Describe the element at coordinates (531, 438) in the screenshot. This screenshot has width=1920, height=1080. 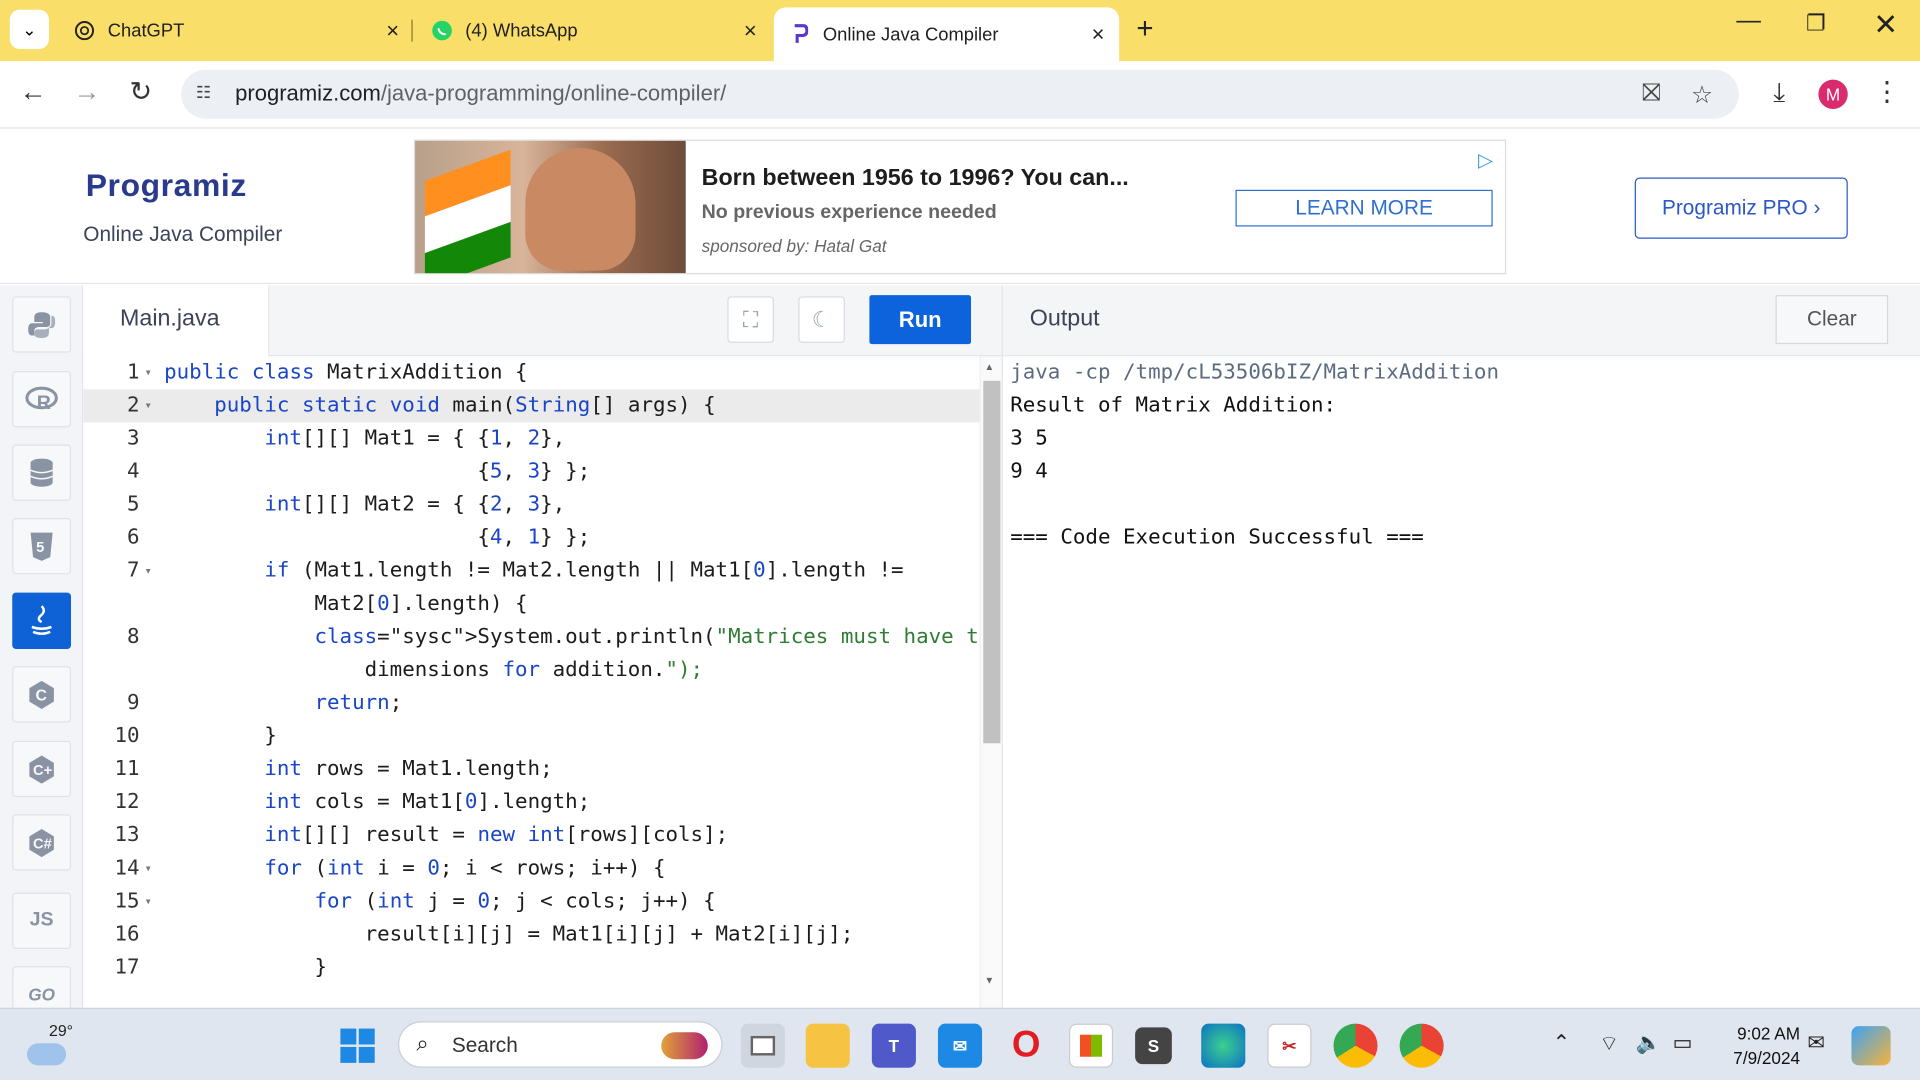
I see `code-line: 3 int[][] Mat1 = { {1, 2},` at that location.